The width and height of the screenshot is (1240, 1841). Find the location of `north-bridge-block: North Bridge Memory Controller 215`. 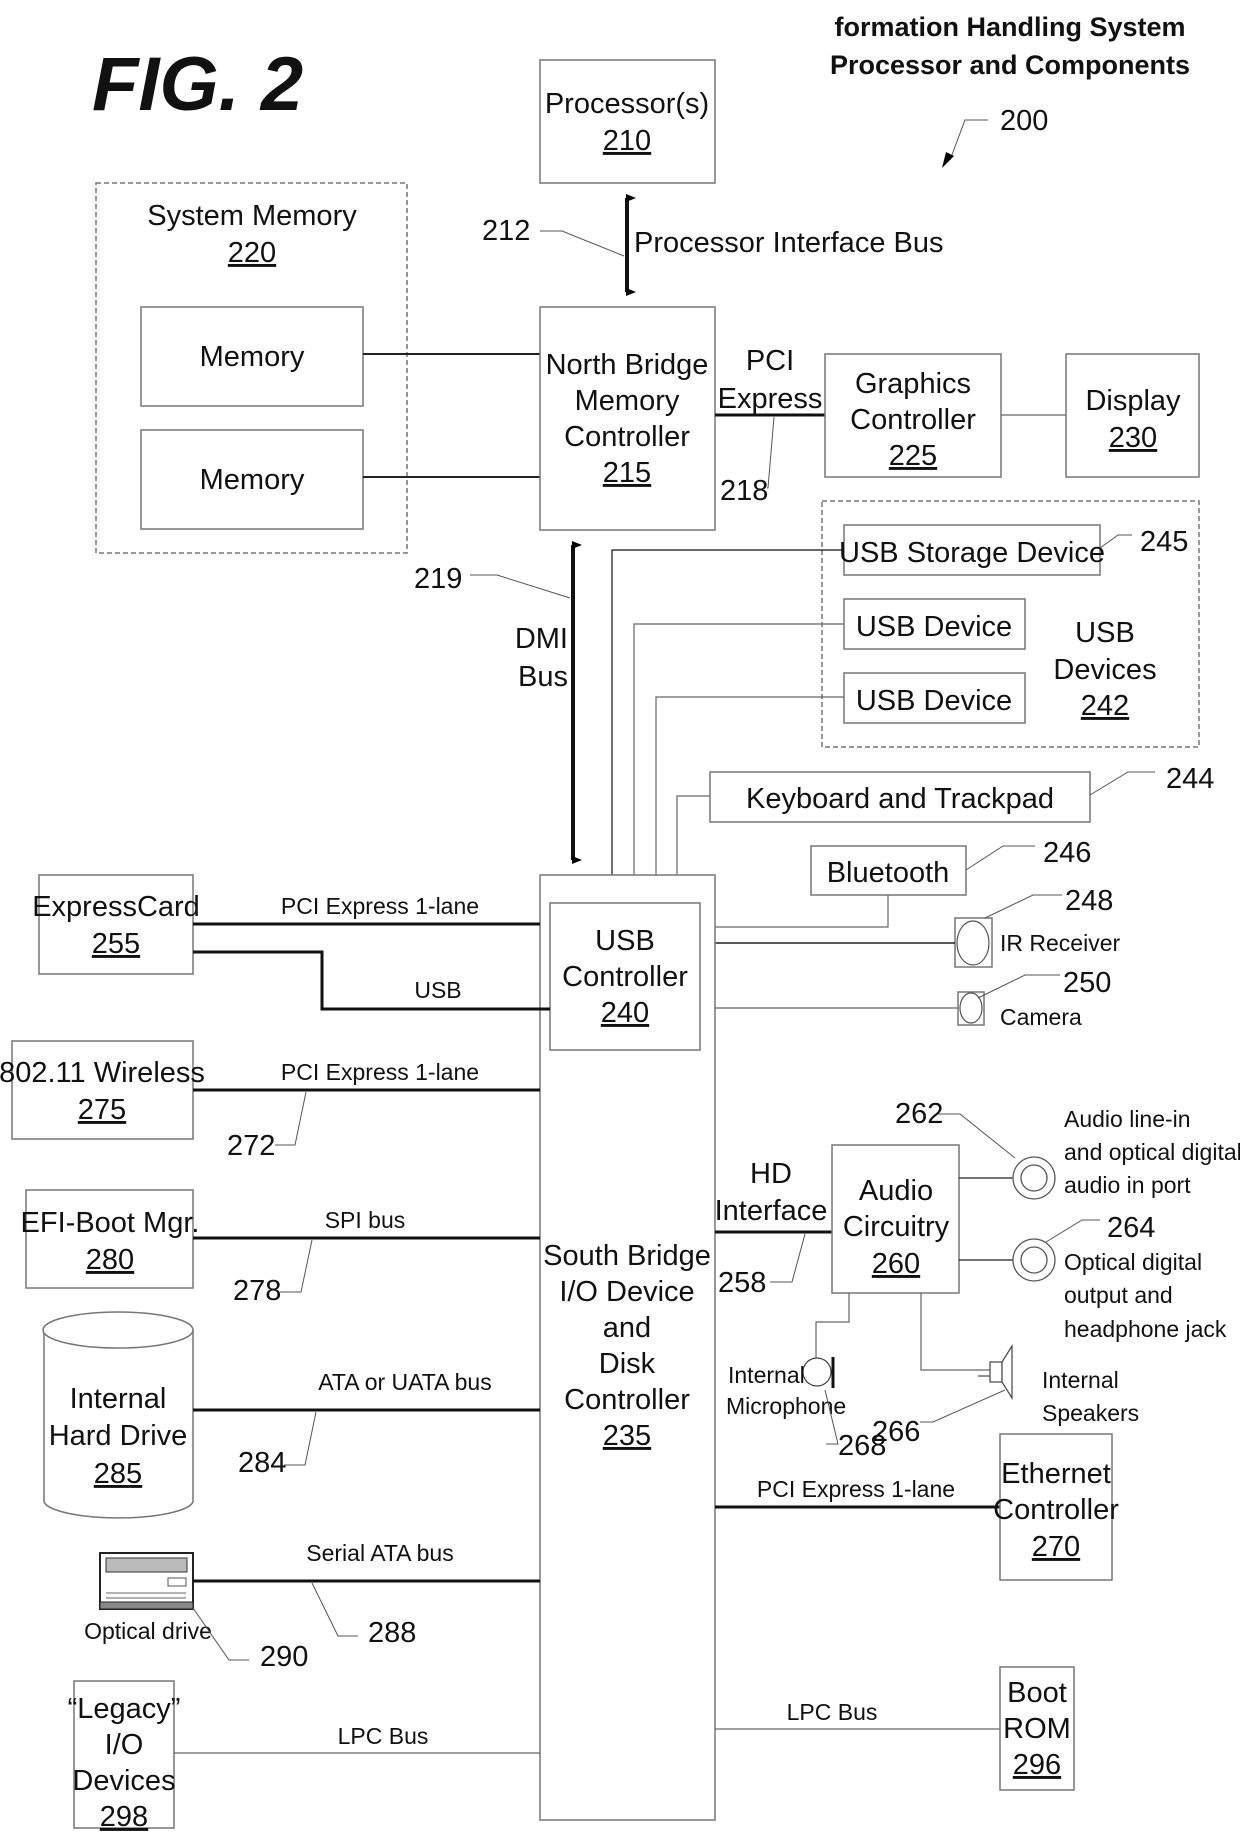

north-bridge-block: North Bridge Memory Controller 215 is located at coordinates (627, 418).